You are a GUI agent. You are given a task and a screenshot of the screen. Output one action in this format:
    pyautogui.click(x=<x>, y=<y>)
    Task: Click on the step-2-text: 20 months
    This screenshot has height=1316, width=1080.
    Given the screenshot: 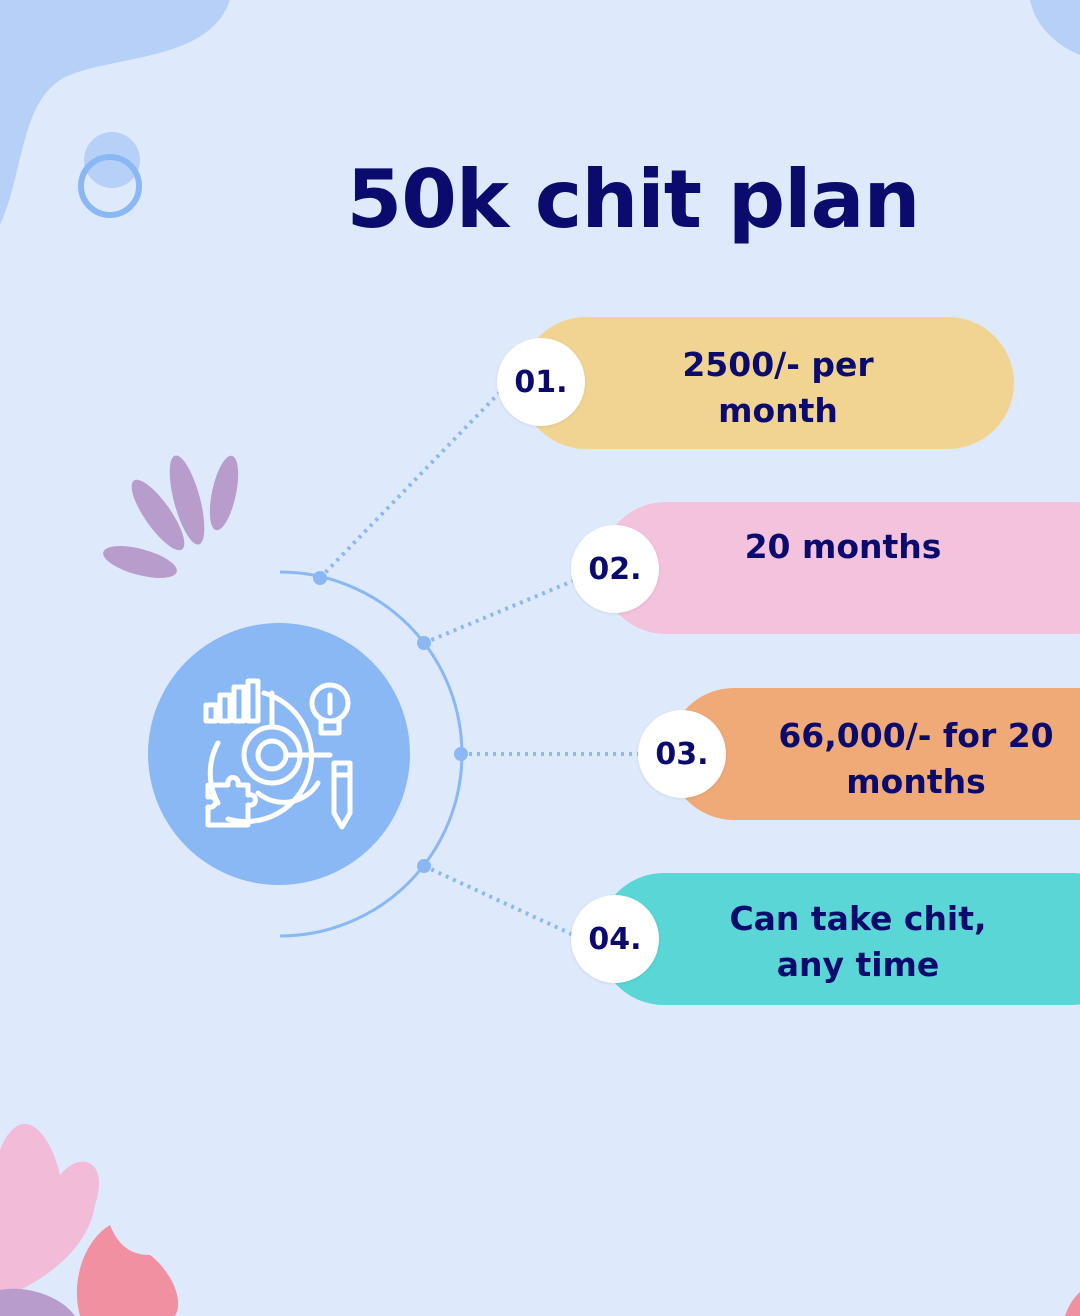 What is the action you would take?
    pyautogui.click(x=843, y=547)
    